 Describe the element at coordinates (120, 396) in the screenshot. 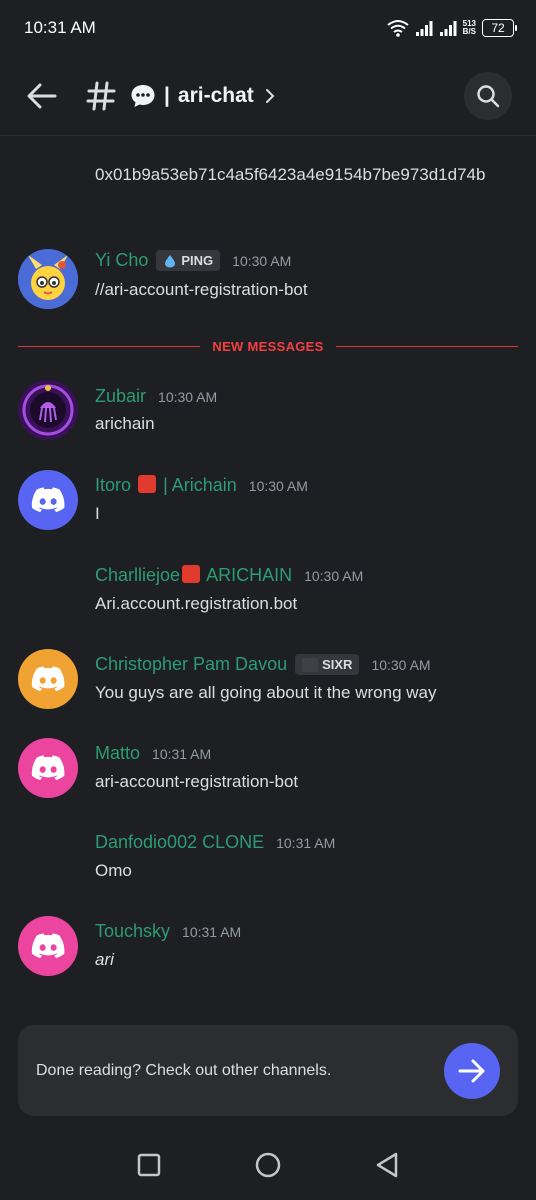

I see `author-name: Zubair` at that location.